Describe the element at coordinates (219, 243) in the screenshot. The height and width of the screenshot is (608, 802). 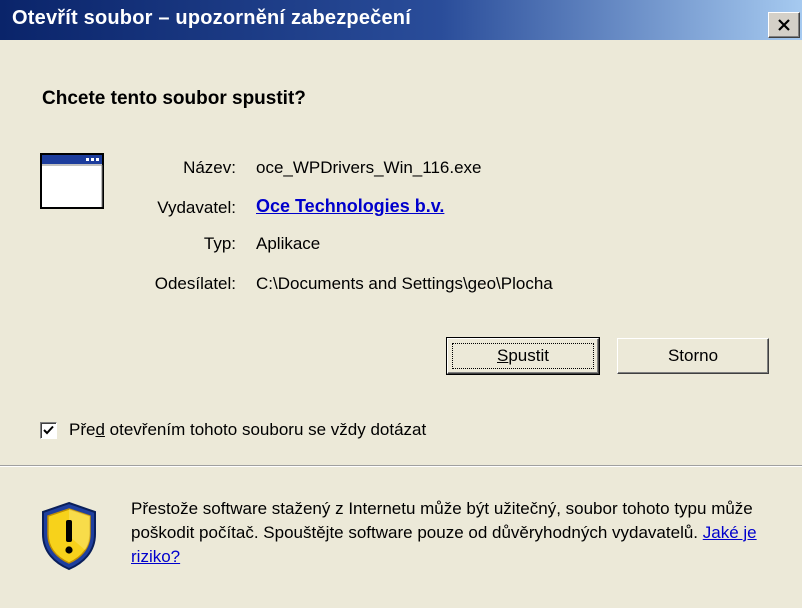
I see `file-type-label: Typ:` at that location.